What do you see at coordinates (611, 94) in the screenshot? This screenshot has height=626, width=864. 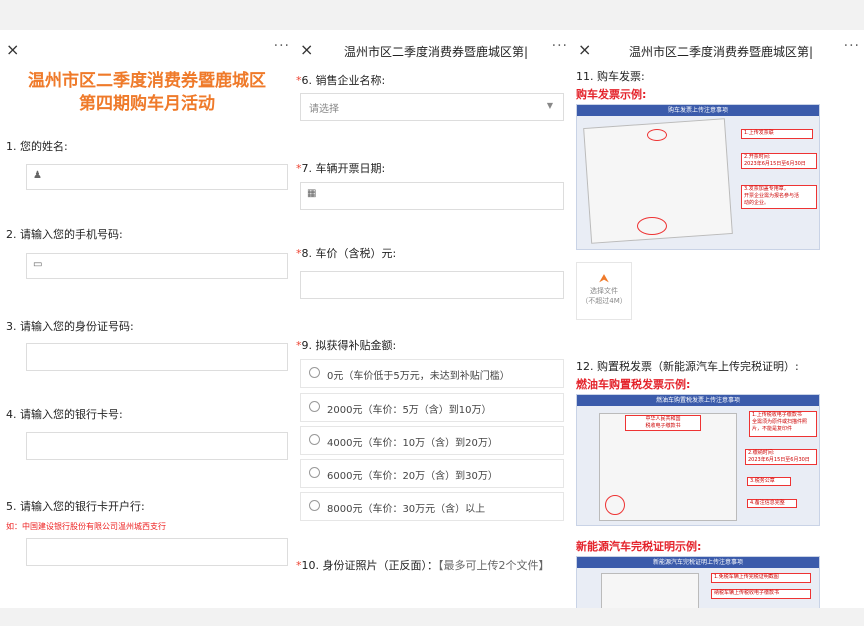 I see `invoice-example-label: 购车发票示例:` at bounding box center [611, 94].